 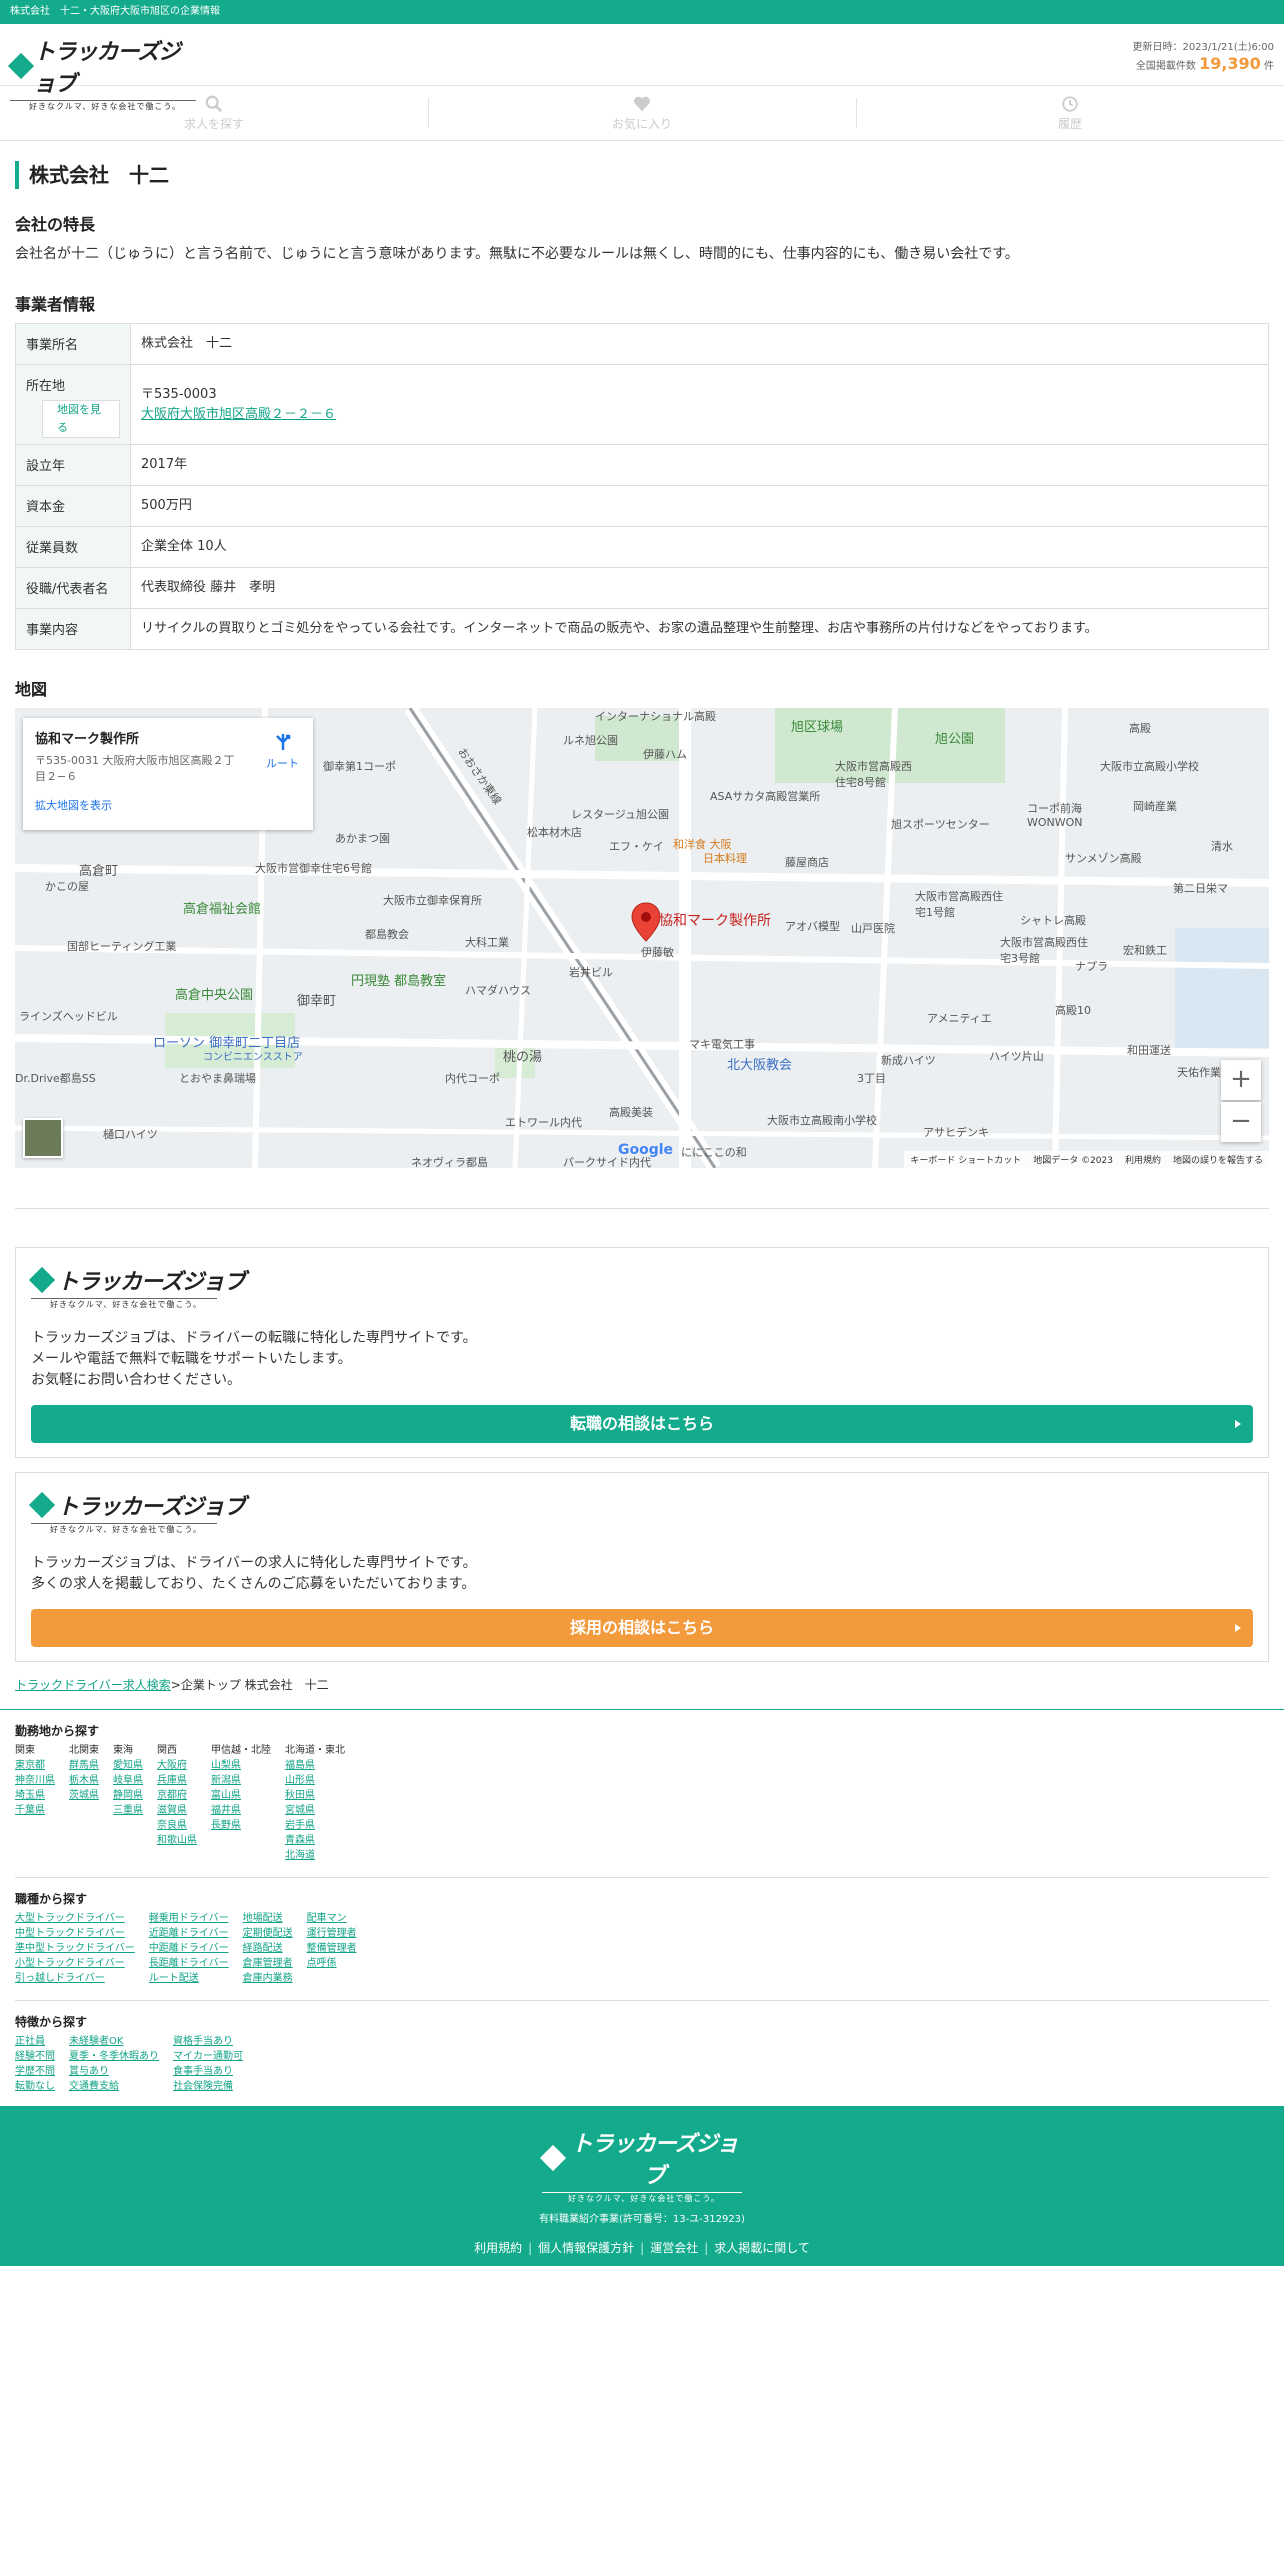 I want to click on address-link: 大阪府大阪市旭区高殿２－２－６, so click(x=238, y=414).